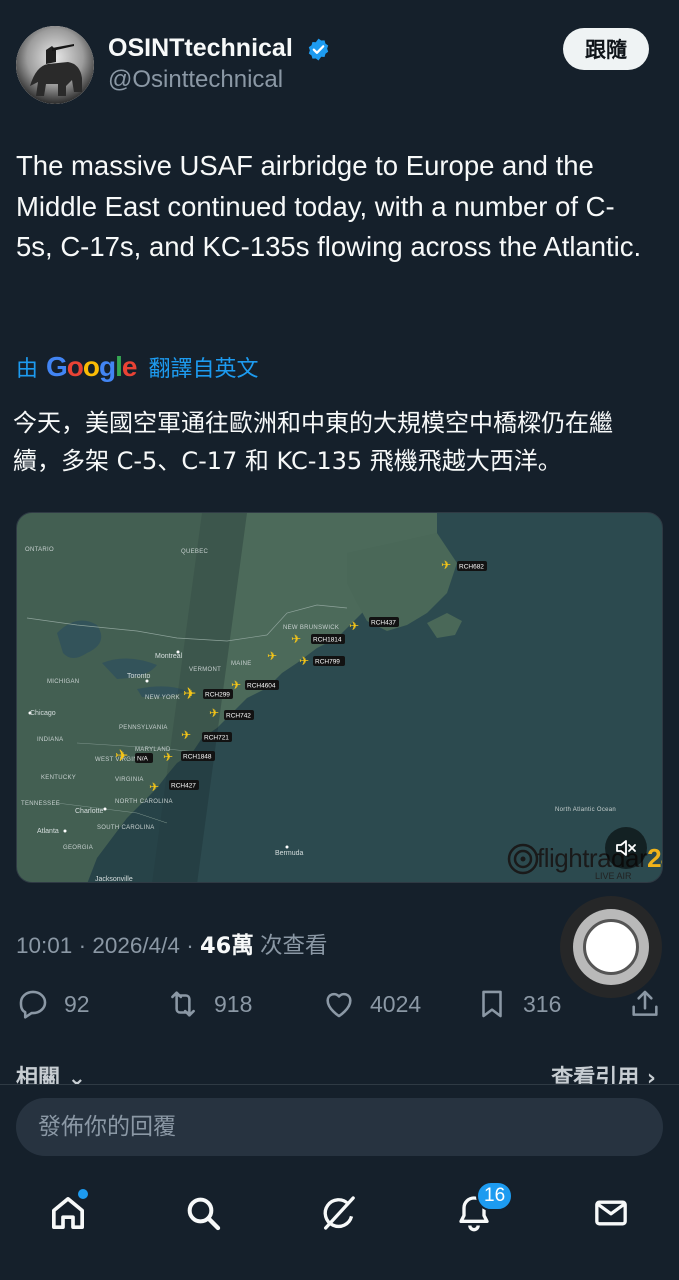 Image resolution: width=679 pixels, height=1280 pixels. Describe the element at coordinates (523, 859) in the screenshot. I see `radar-logo-icon` at that location.